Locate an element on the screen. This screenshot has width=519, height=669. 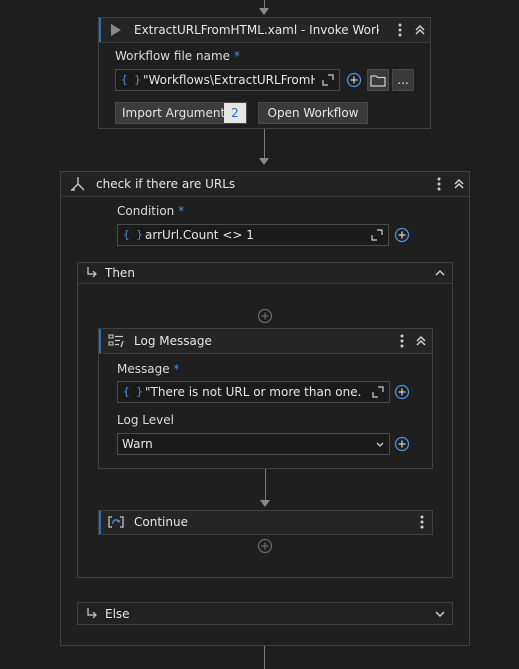
log-message-icon is located at coordinates (116, 341).